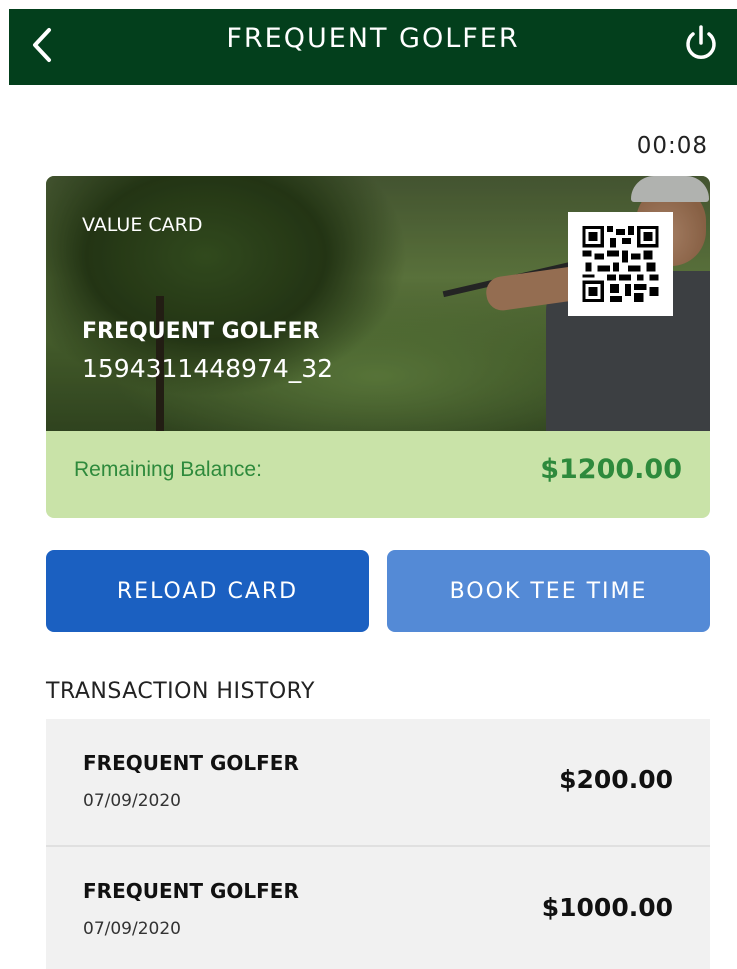  Describe the element at coordinates (616, 779) in the screenshot. I see `transaction-amount: $200.00` at that location.